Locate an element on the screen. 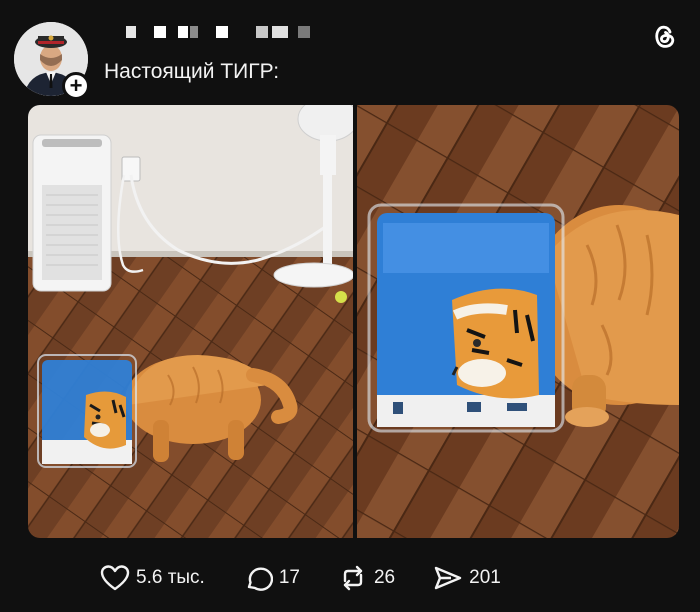  follow-button: + is located at coordinates (76, 86).